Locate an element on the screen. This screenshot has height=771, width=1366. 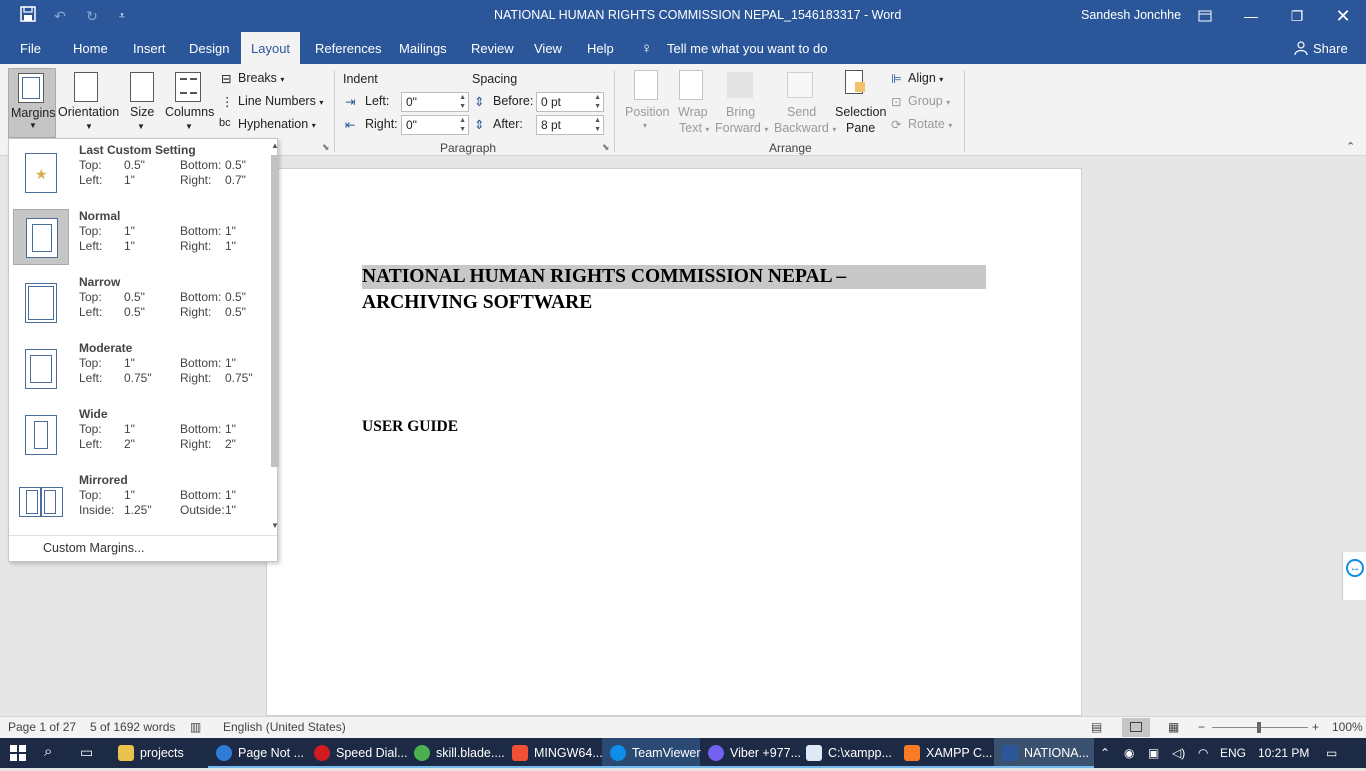
columns-button: Columns ▼ is located at coordinates (189, 103).